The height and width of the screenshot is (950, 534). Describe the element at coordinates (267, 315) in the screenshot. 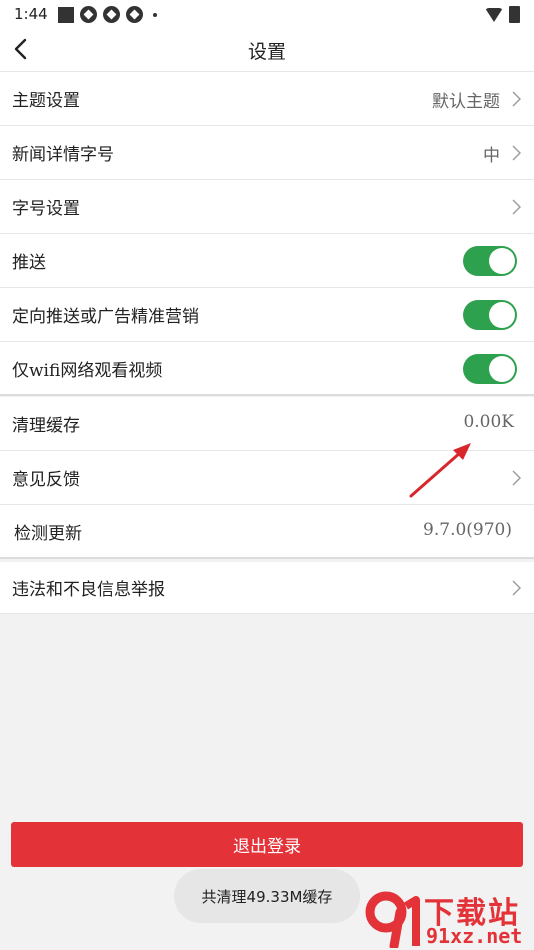

I see `targeted-ads-row: 定向推送或广告精准营销` at that location.